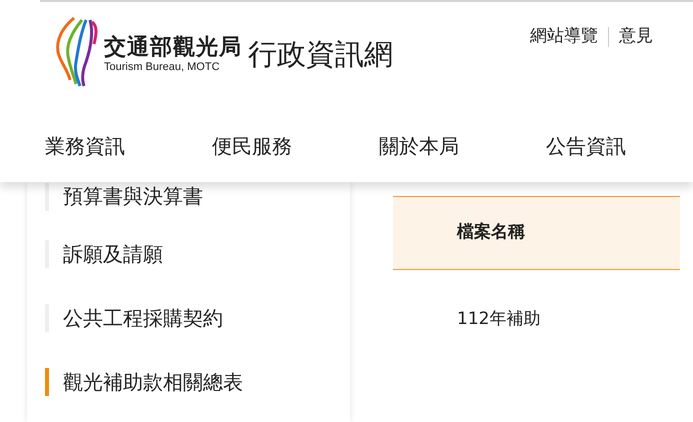 The image size is (693, 422). What do you see at coordinates (491, 232) in the screenshot?
I see `column-header: 檔案名稱` at bounding box center [491, 232].